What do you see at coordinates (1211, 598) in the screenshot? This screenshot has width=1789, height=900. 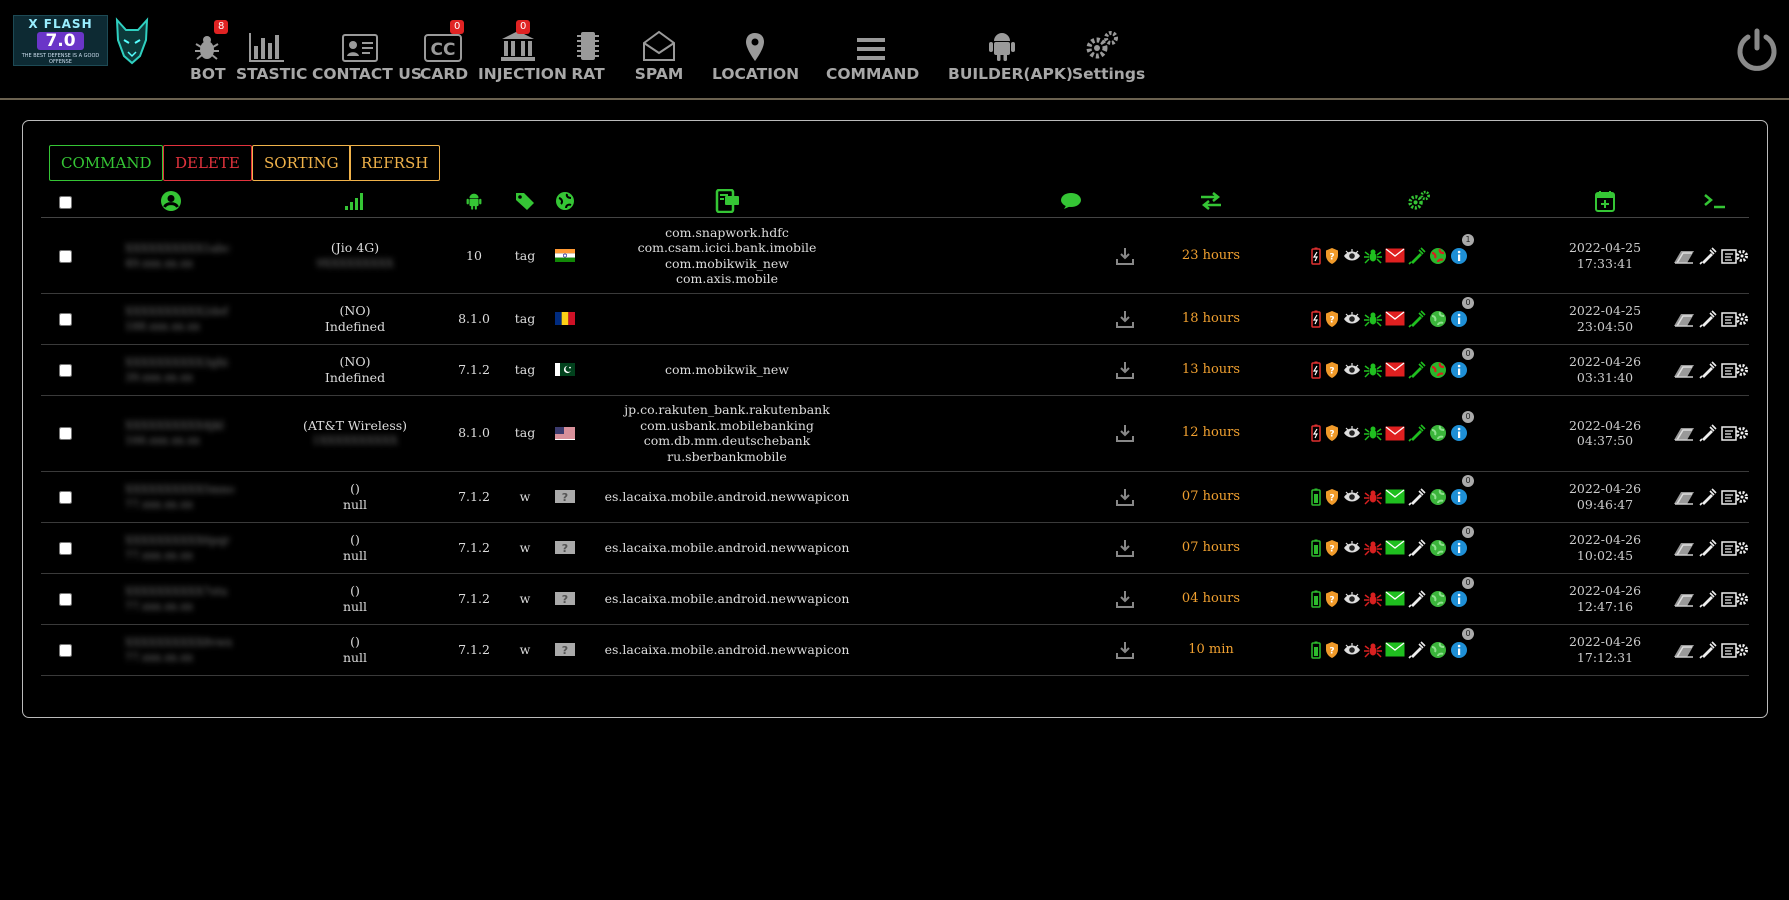 I see `last-seen: 04 hours` at bounding box center [1211, 598].